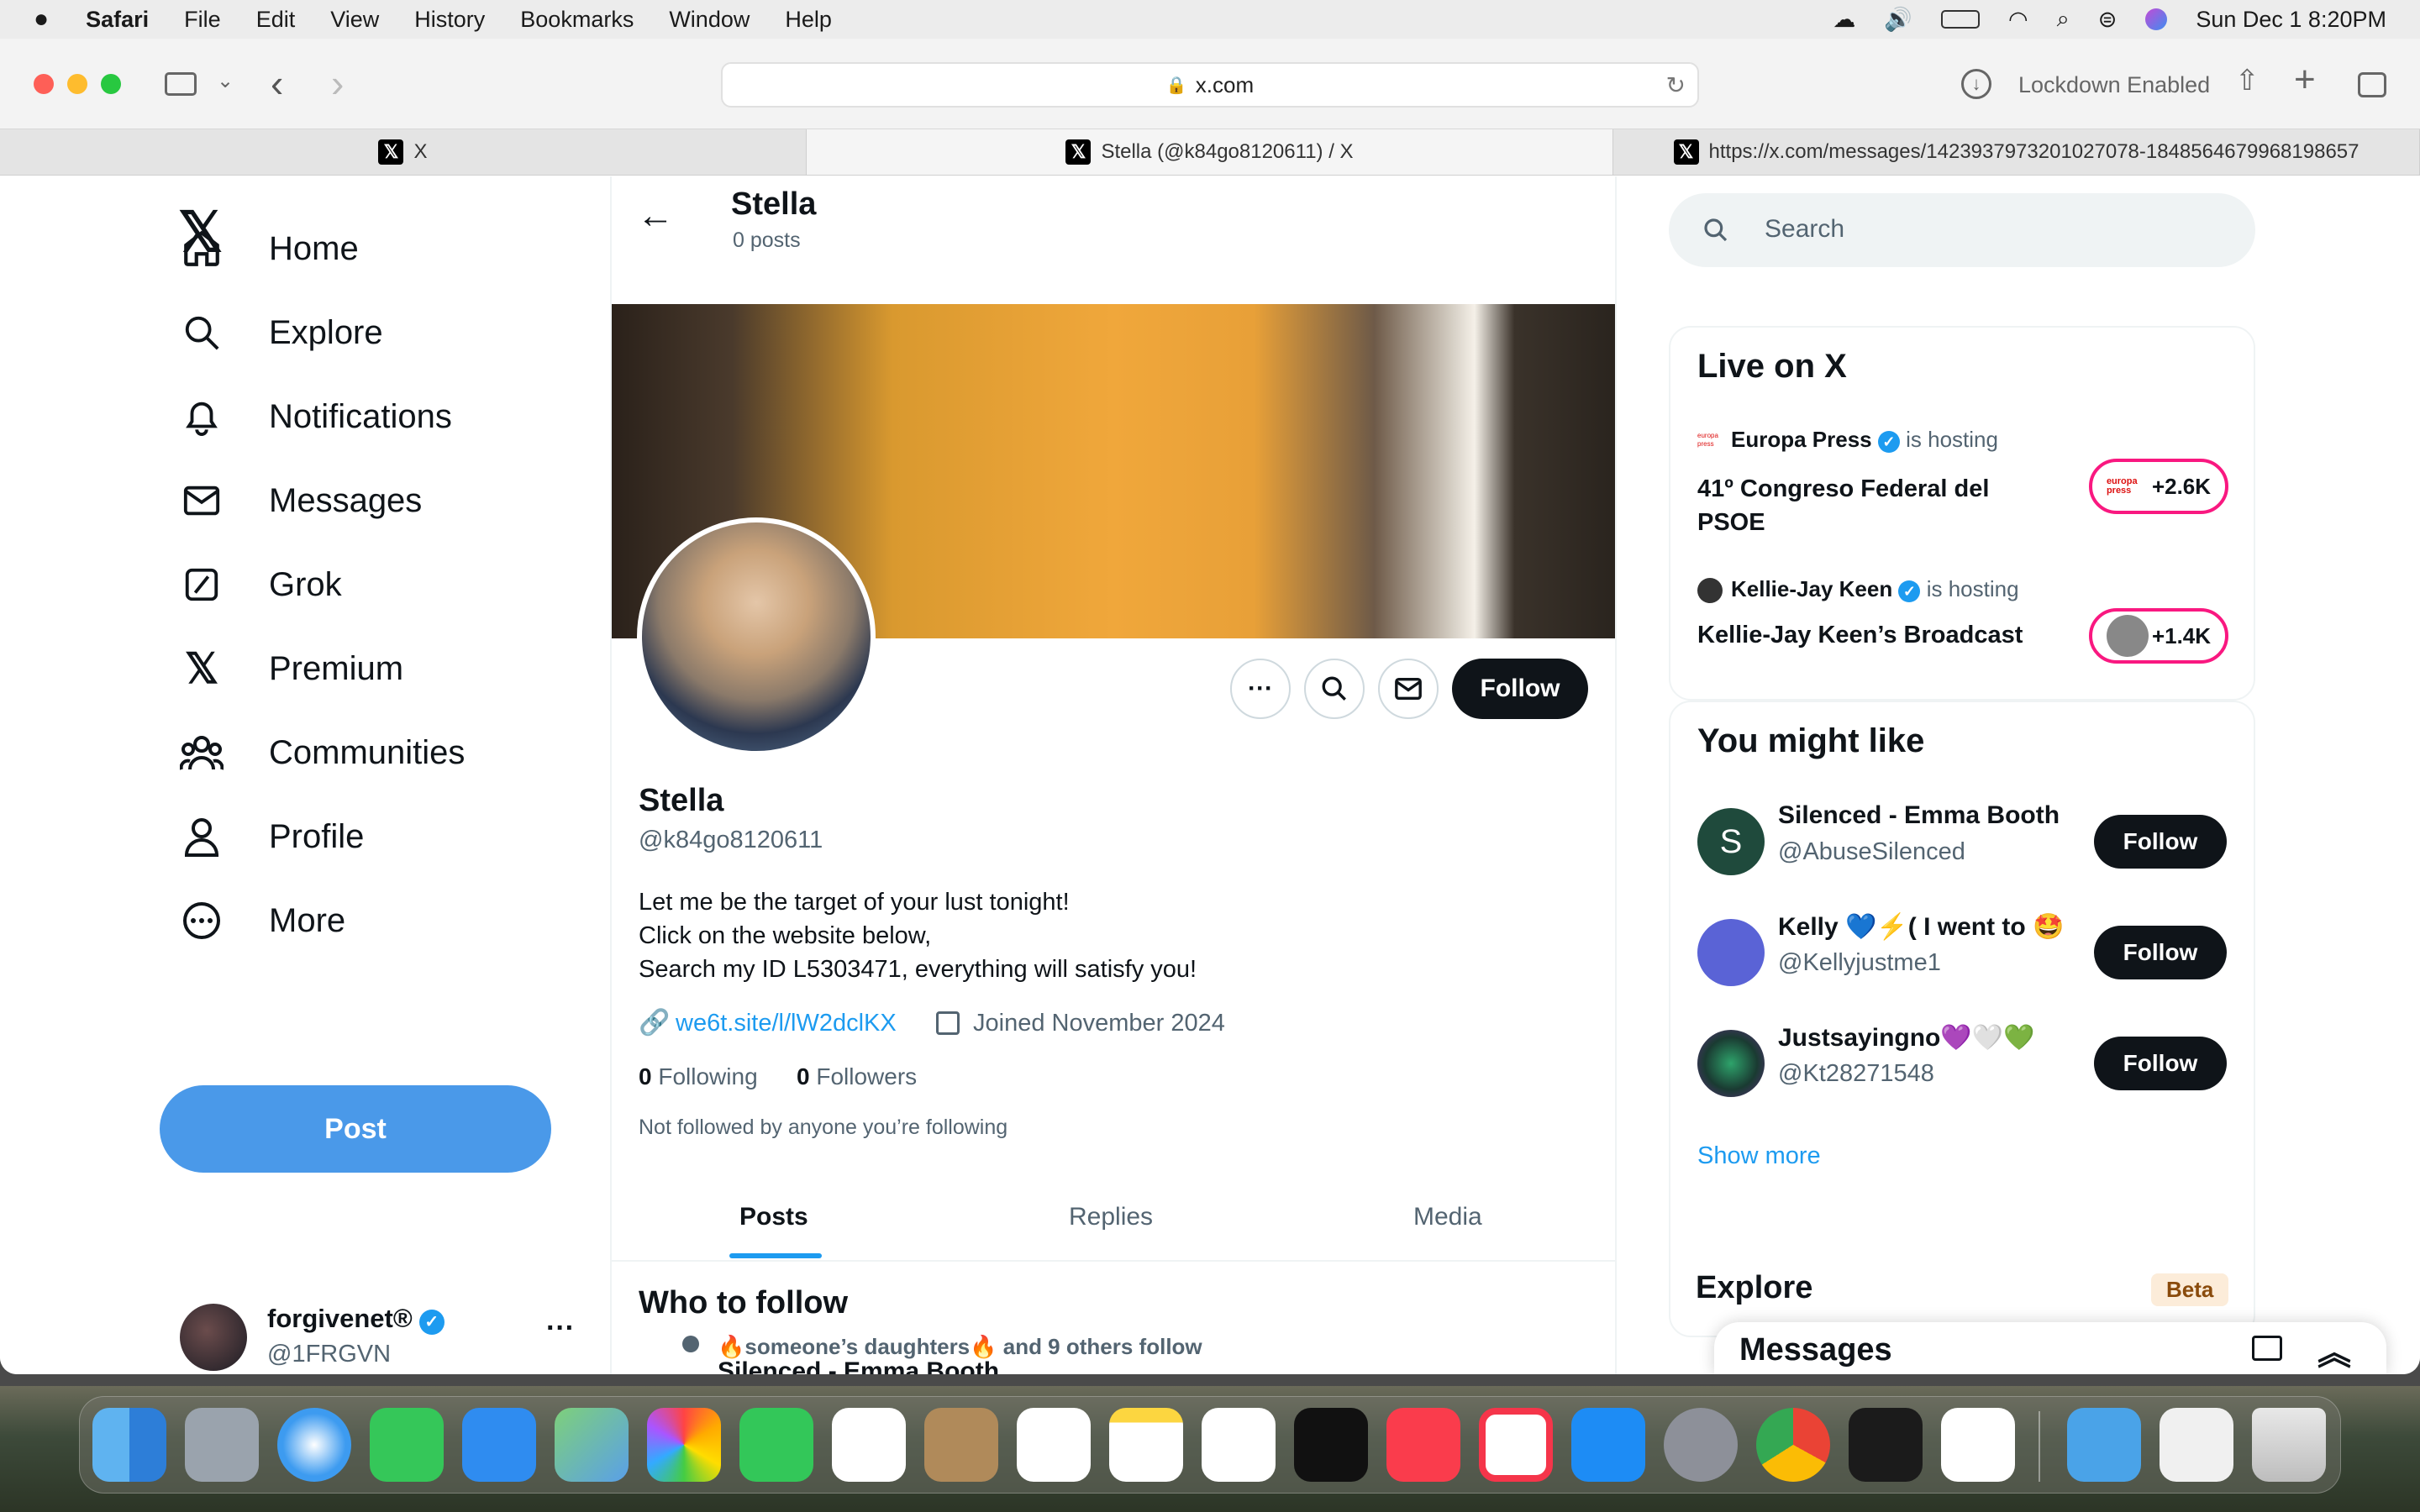 The height and width of the screenshot is (1512, 2420). I want to click on battery-icon, so click(1961, 19).